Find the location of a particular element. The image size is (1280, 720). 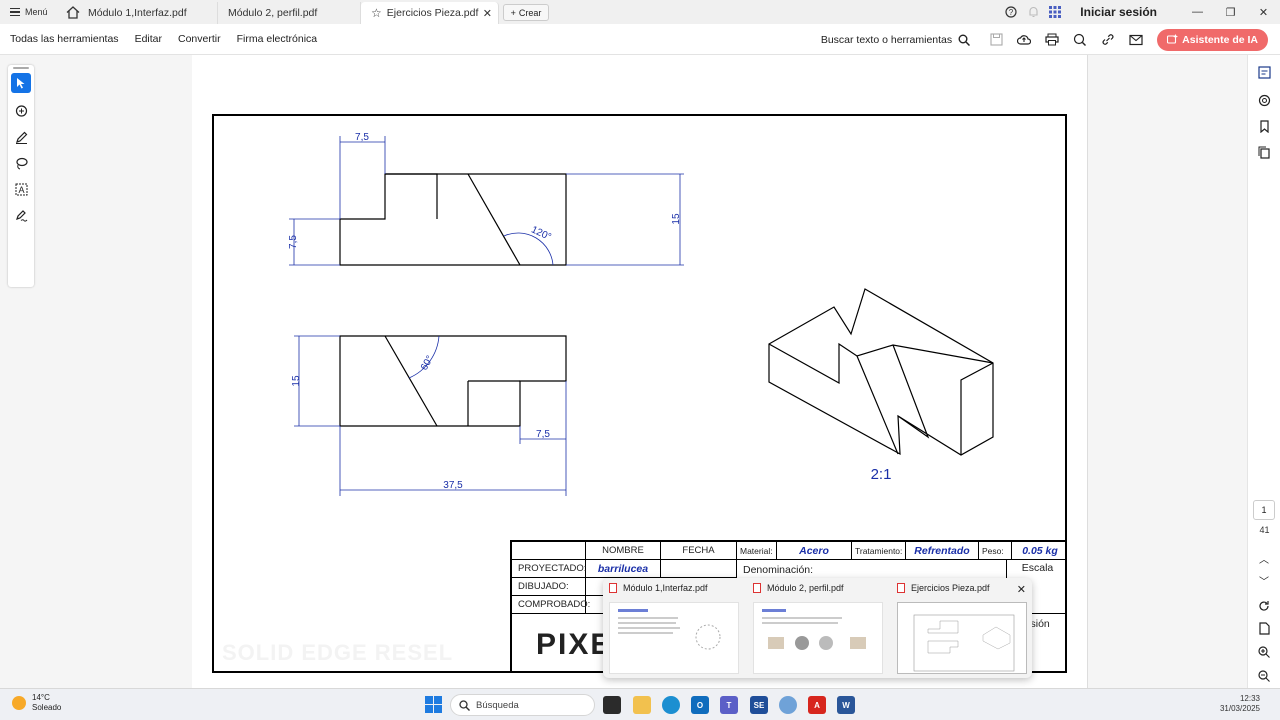

tb-corner is located at coordinates (549, 551).